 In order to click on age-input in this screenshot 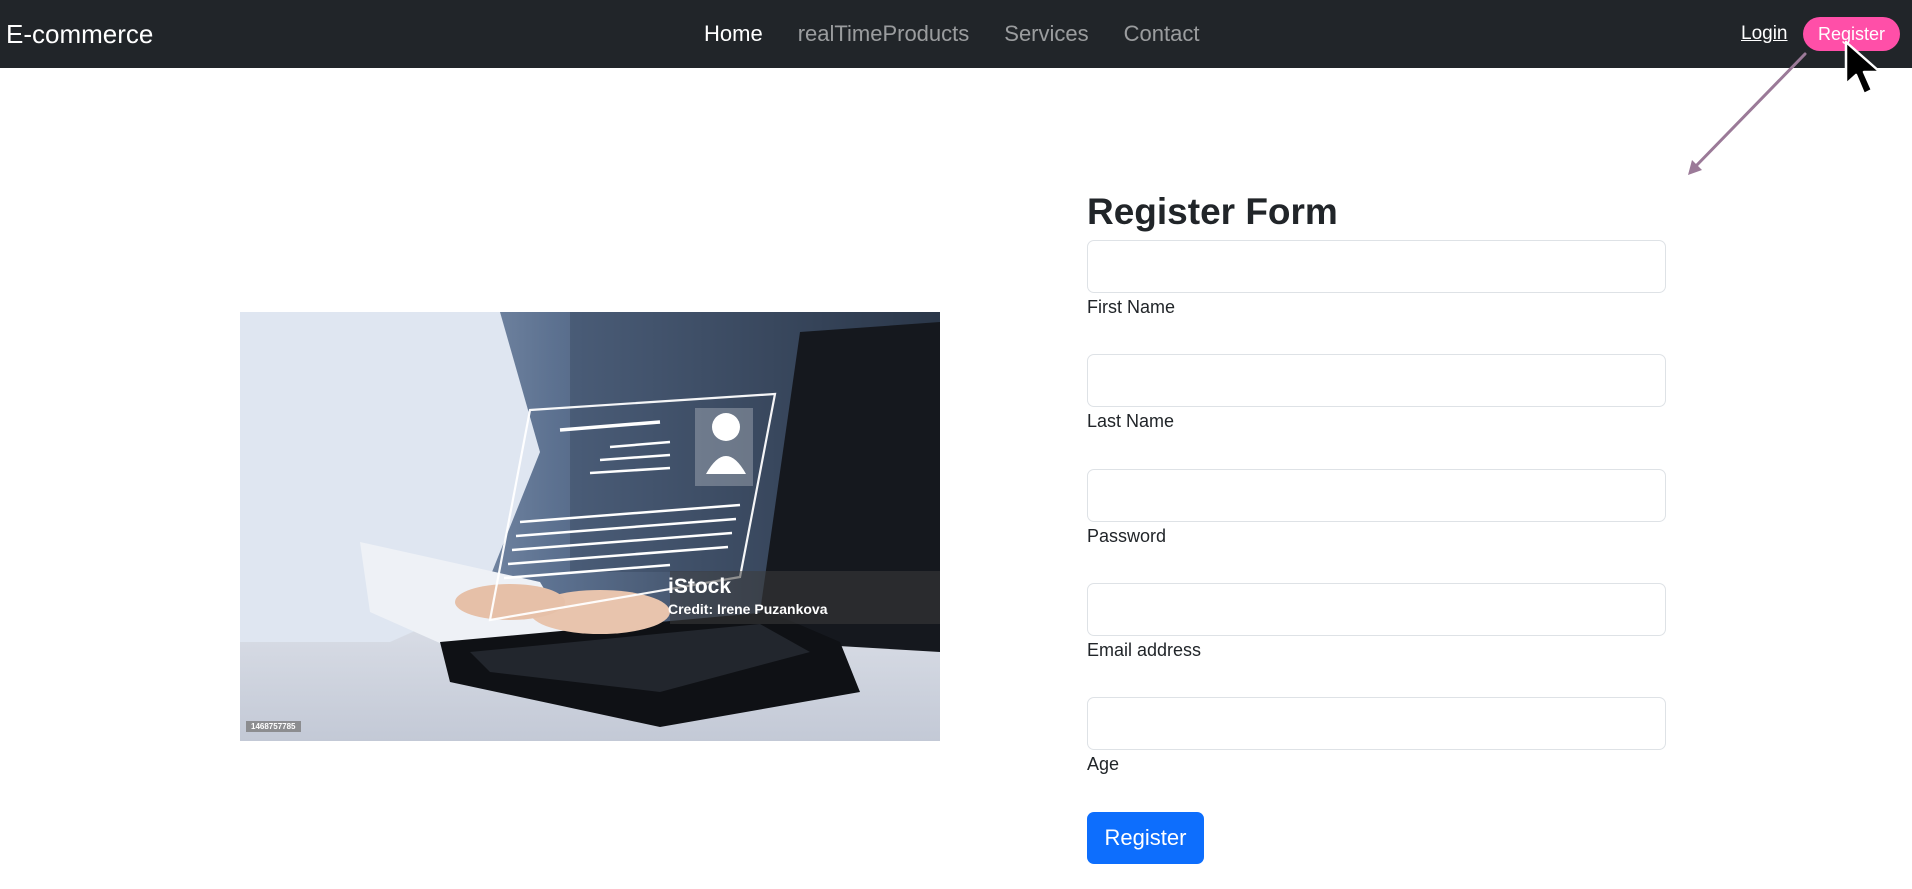, I will do `click(1376, 723)`.